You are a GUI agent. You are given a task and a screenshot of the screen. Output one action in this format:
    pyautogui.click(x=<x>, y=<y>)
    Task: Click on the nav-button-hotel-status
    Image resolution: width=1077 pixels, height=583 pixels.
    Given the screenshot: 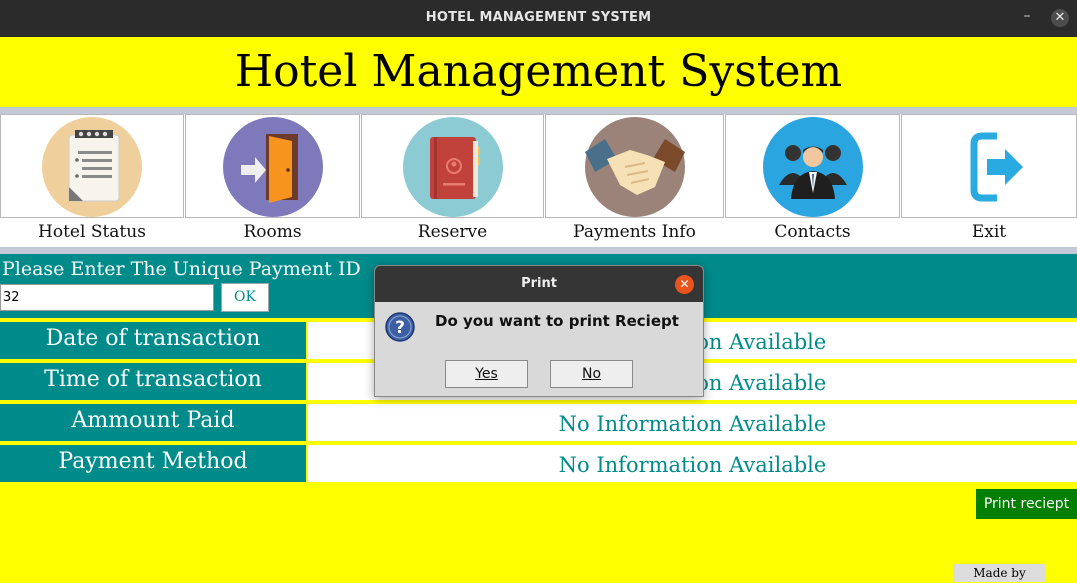 What is the action you would take?
    pyautogui.click(x=92, y=166)
    